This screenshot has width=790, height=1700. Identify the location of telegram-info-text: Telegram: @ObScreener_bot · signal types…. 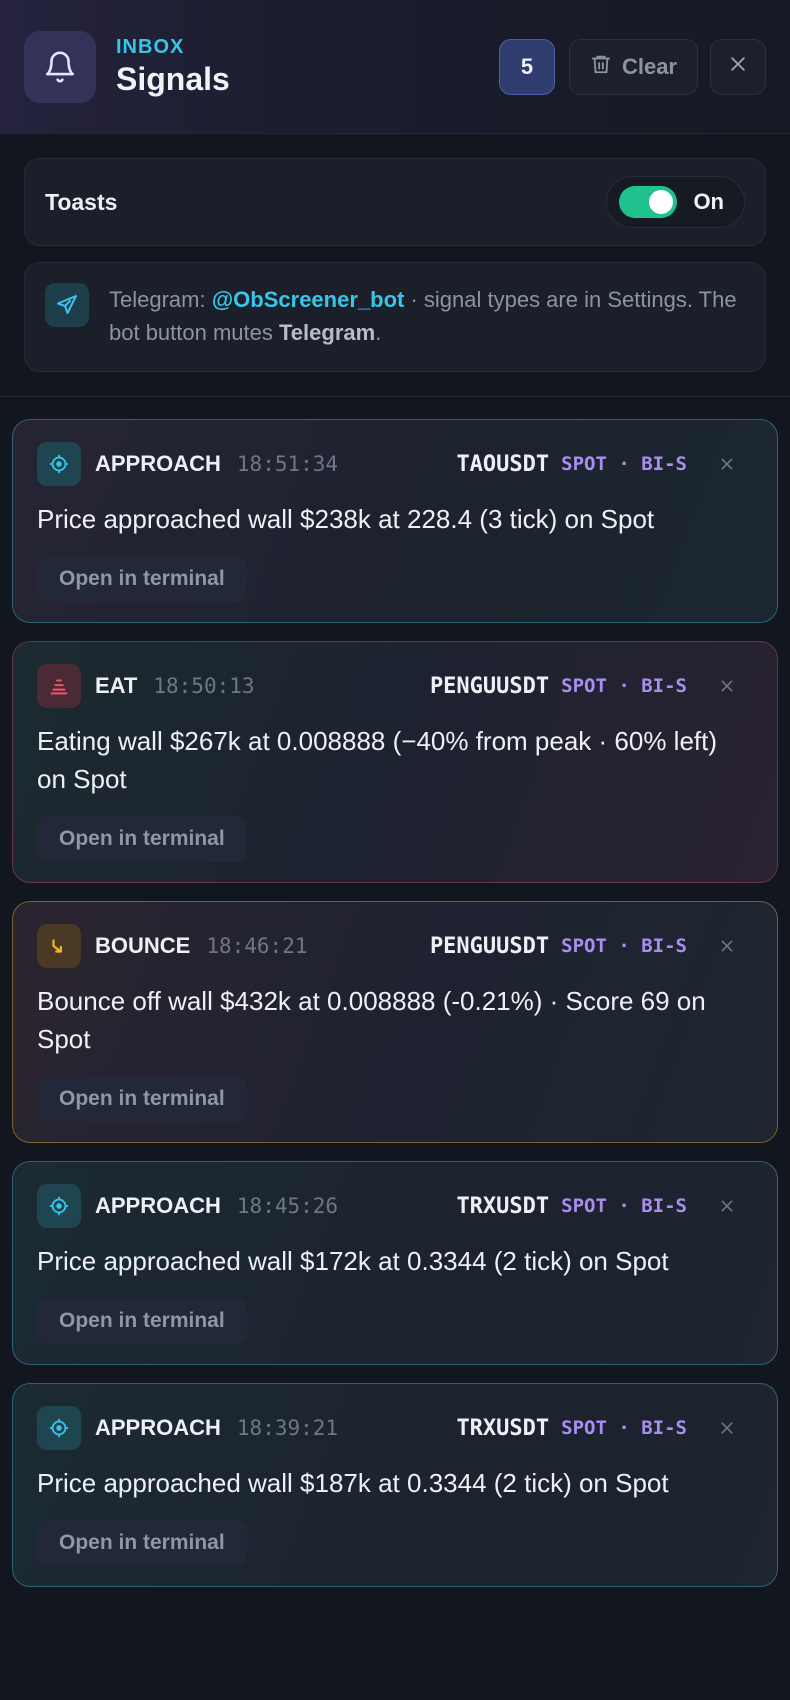
(427, 316).